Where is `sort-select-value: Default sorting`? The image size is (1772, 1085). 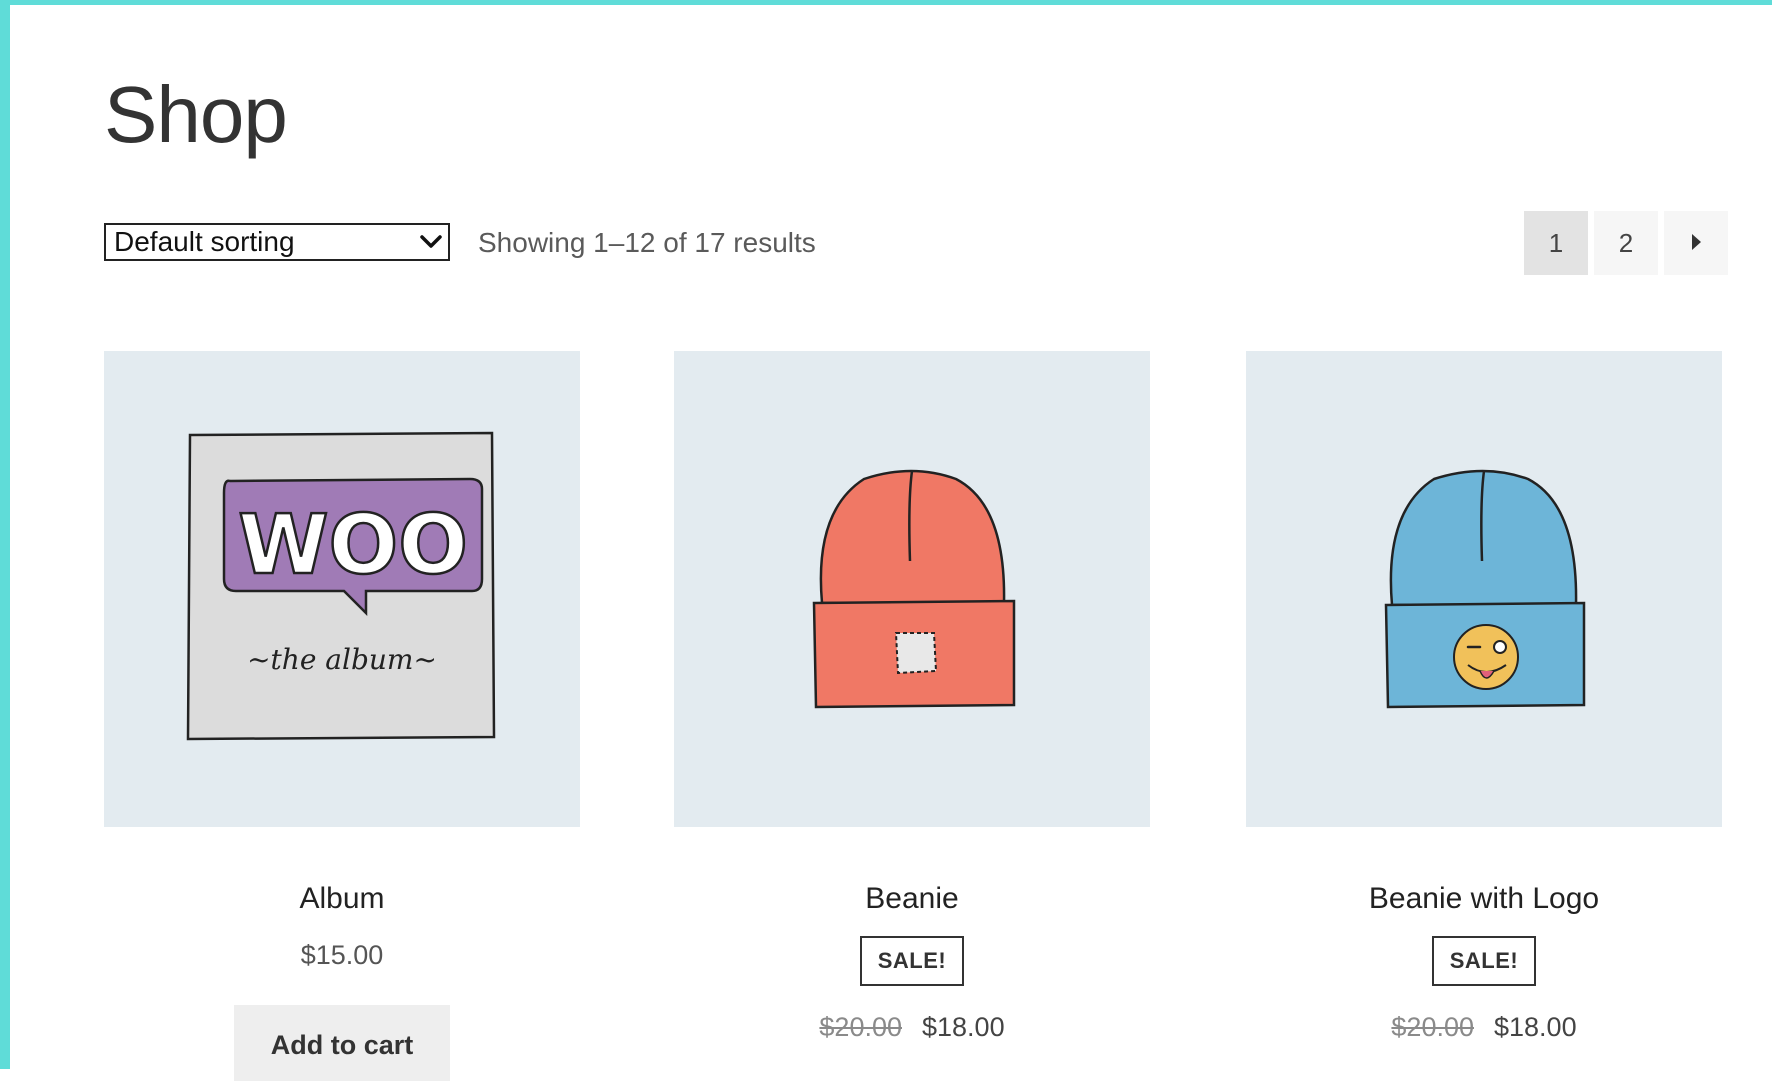
sort-select-value: Default sorting is located at coordinates (204, 241).